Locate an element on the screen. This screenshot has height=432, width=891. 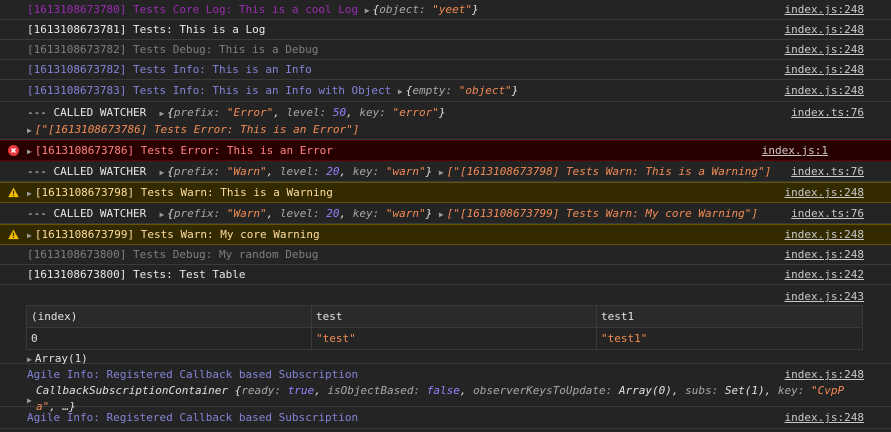
object-preview: {object: "yeet"} is located at coordinates (426, 9).